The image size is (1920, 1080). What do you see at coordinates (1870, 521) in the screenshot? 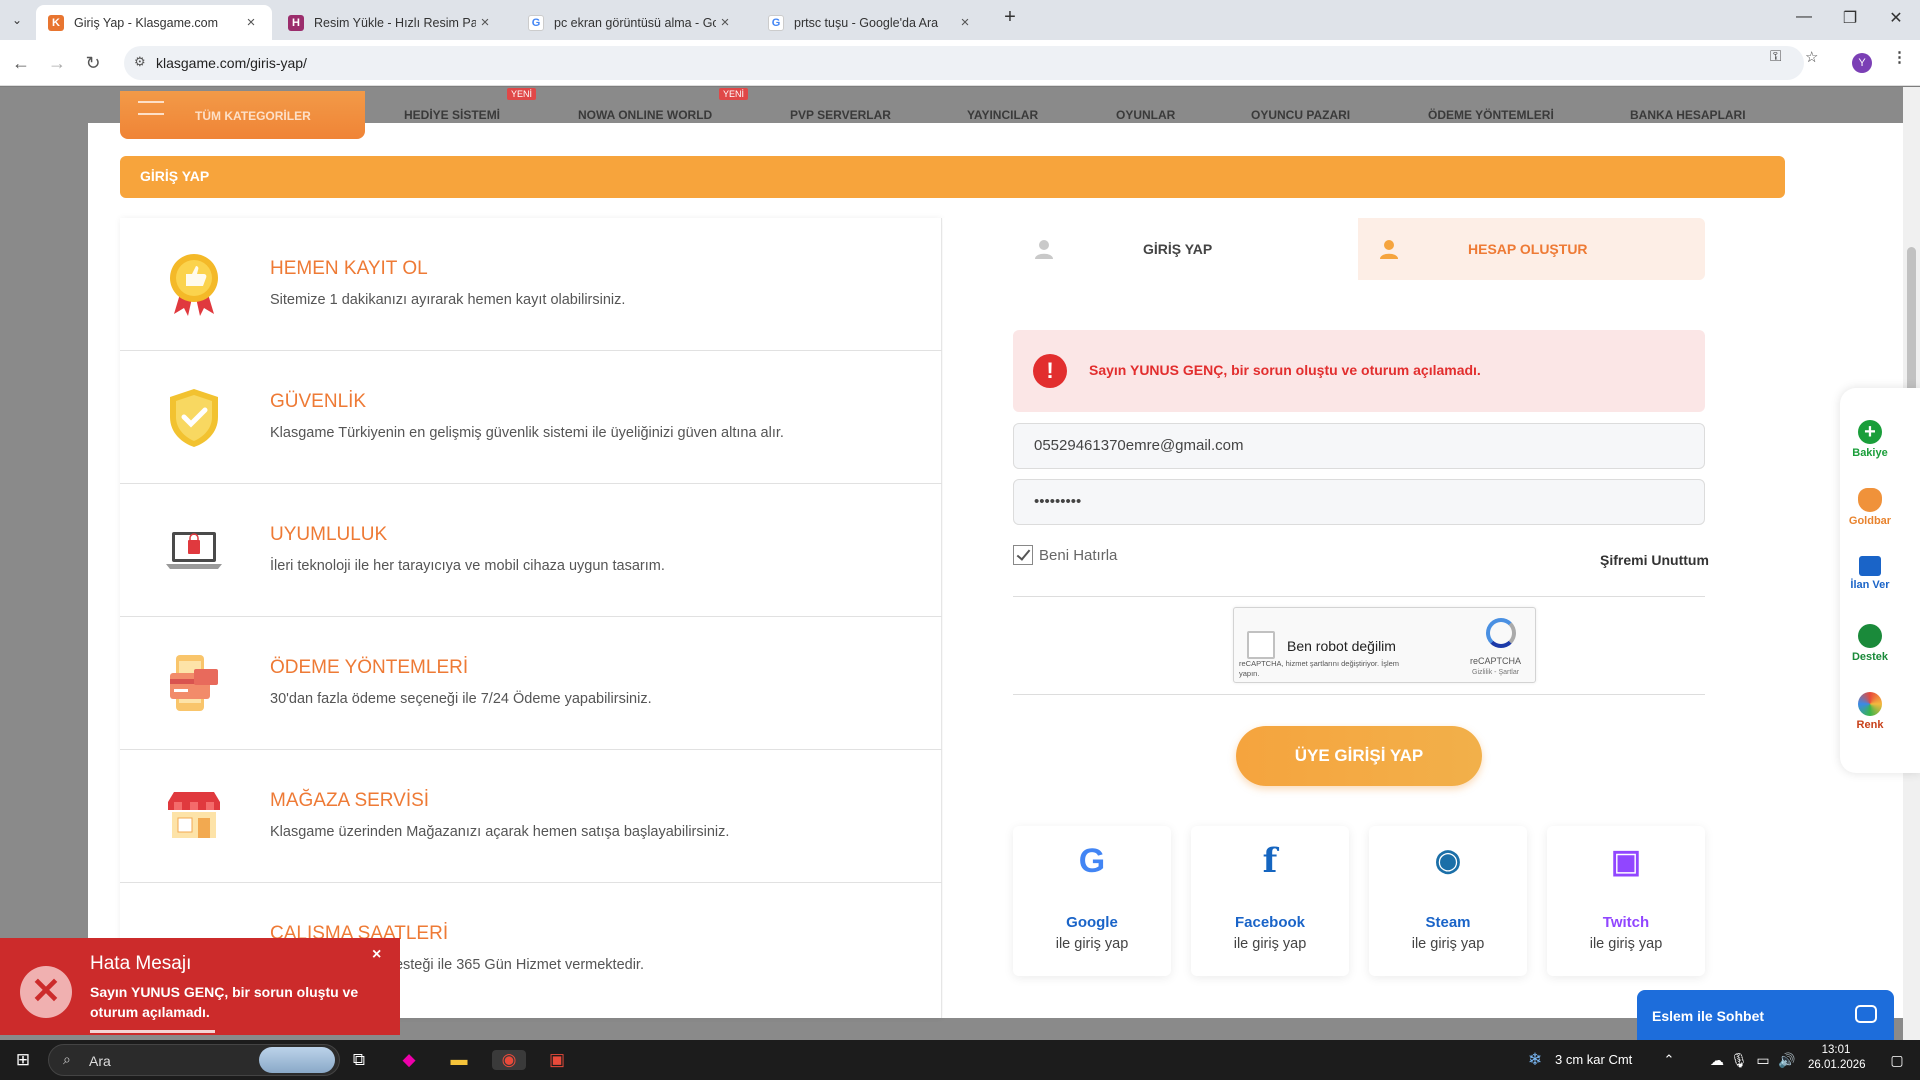
I see `sidebar-label: Goldbar` at bounding box center [1870, 521].